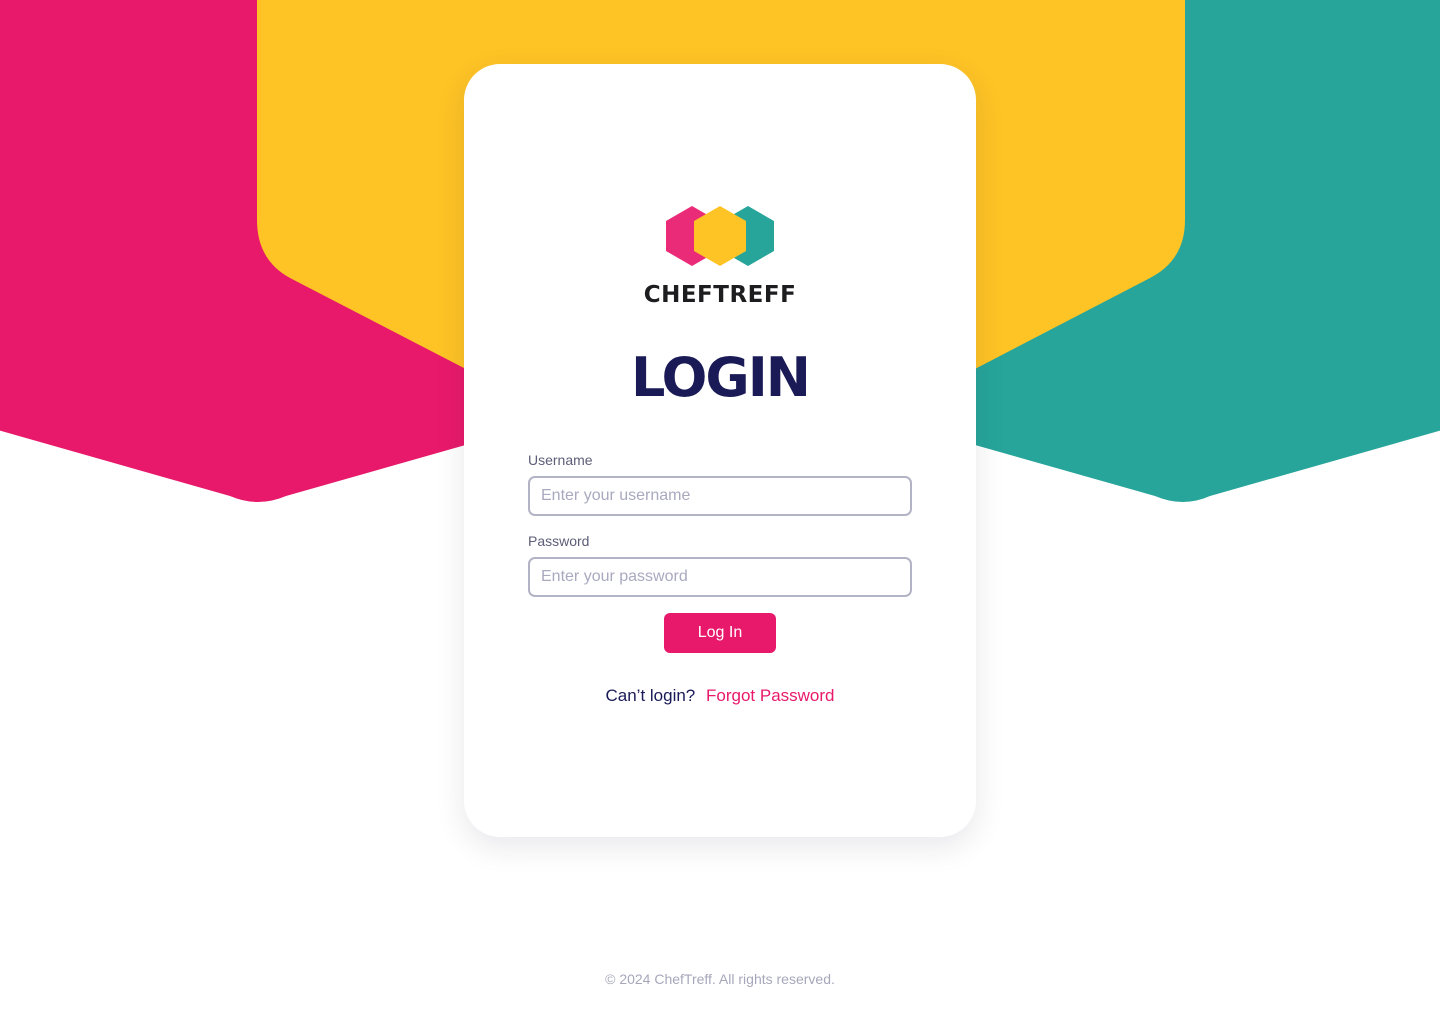 This screenshot has height=1024, width=1440. What do you see at coordinates (720, 979) in the screenshot?
I see `copyright-footer: © 2024 ChefTreff. All rights reserved.` at bounding box center [720, 979].